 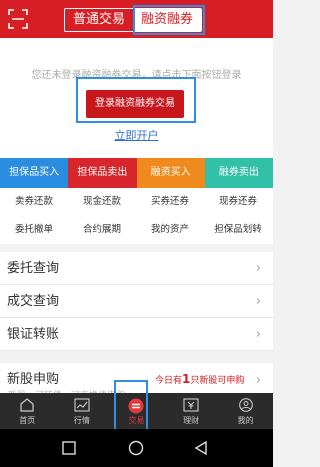 I want to click on recent-apps-icon, so click(x=69, y=448).